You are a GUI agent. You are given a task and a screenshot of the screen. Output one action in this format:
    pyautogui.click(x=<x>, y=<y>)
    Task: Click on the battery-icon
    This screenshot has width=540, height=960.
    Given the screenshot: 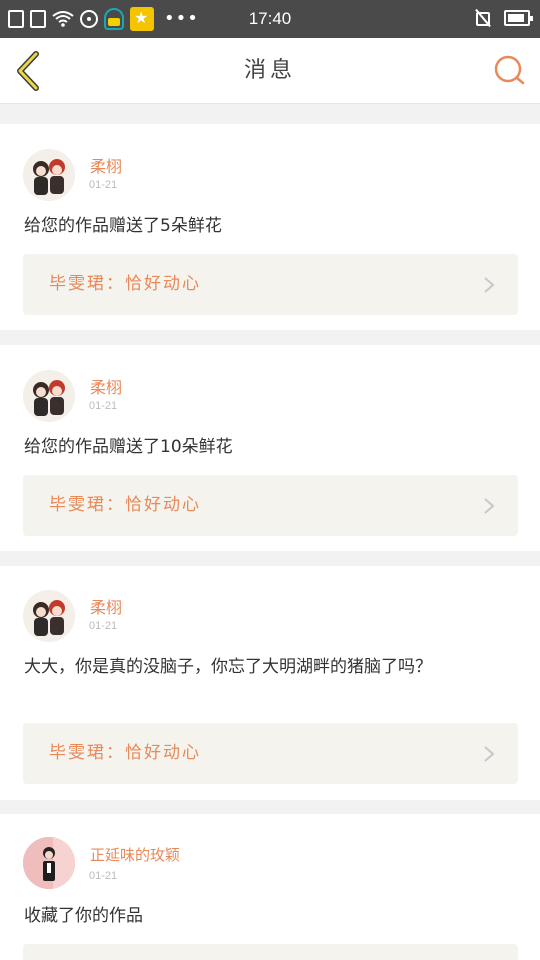 What is the action you would take?
    pyautogui.click(x=518, y=18)
    